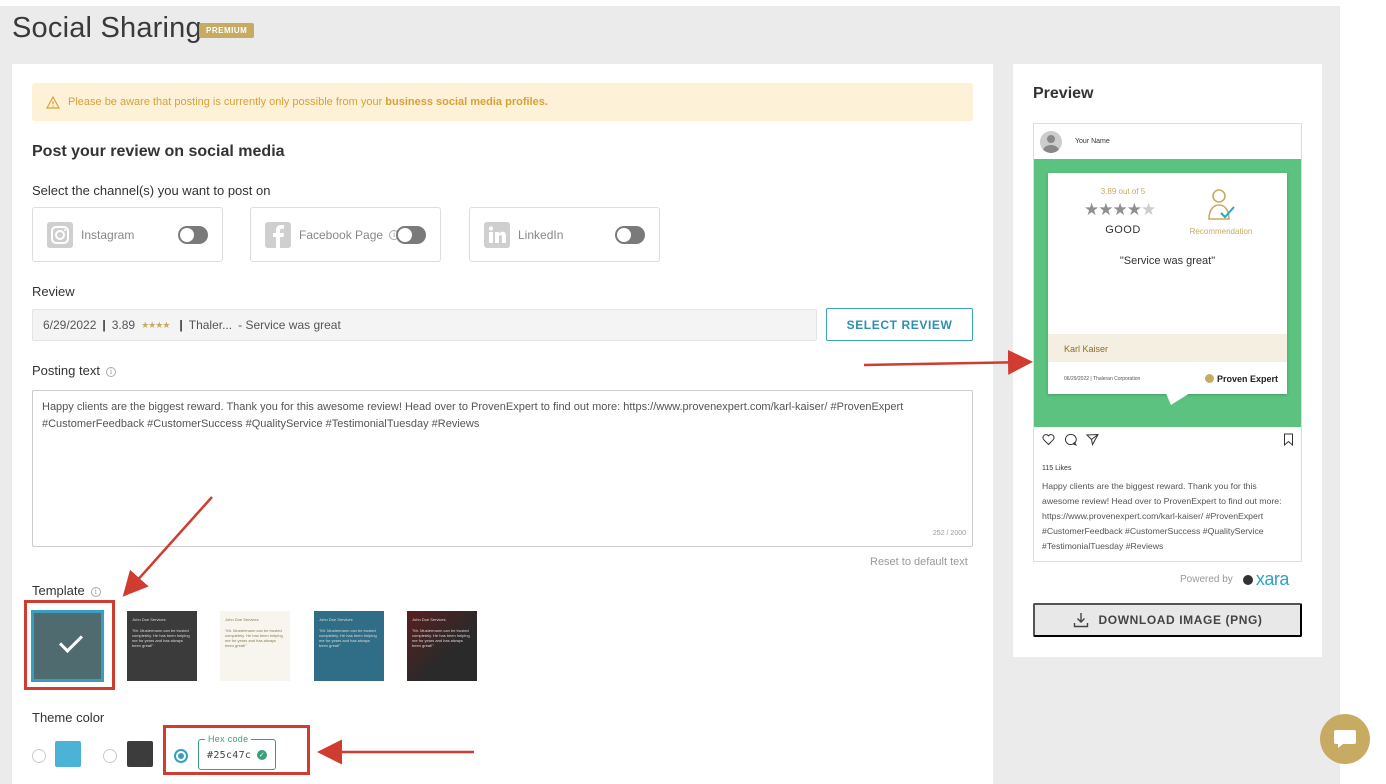  What do you see at coordinates (289, 325) in the screenshot?
I see `review-text: - Service was great` at bounding box center [289, 325].